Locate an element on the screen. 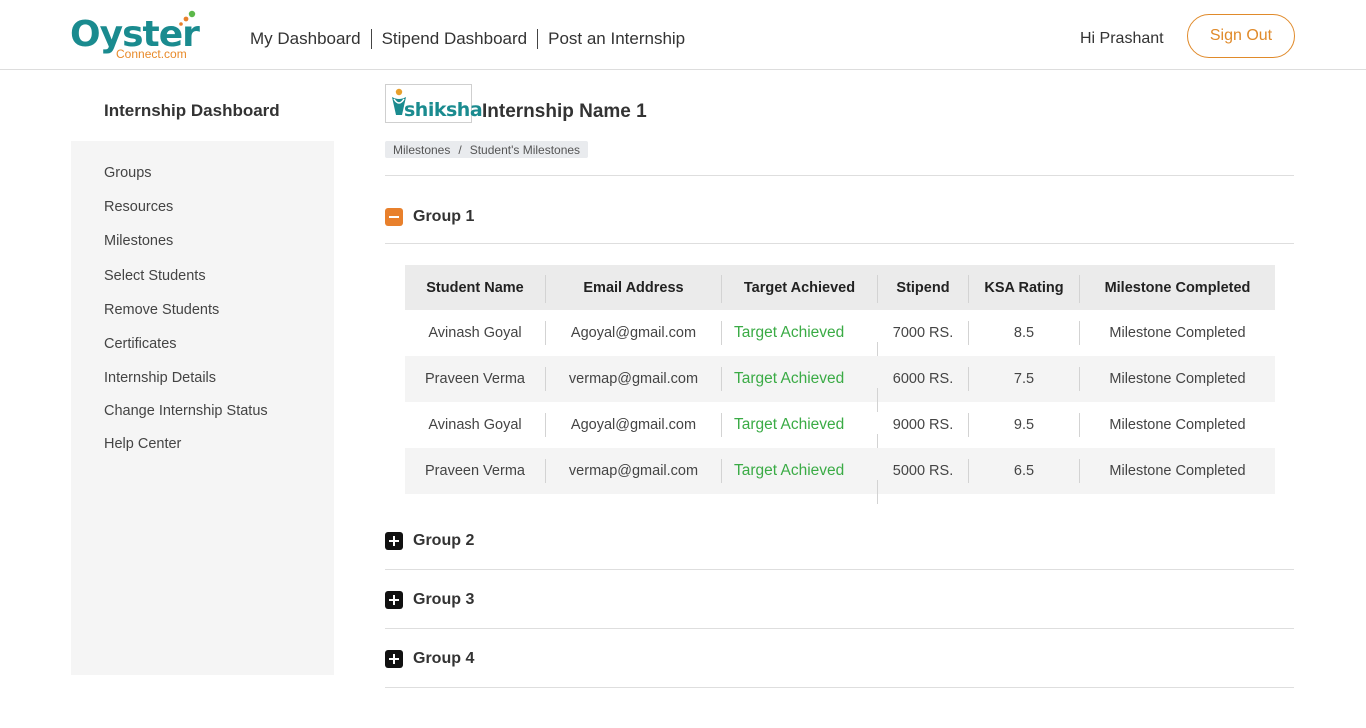 This screenshot has height=728, width=1366. ksa-rating: 9.5 is located at coordinates (1024, 425).